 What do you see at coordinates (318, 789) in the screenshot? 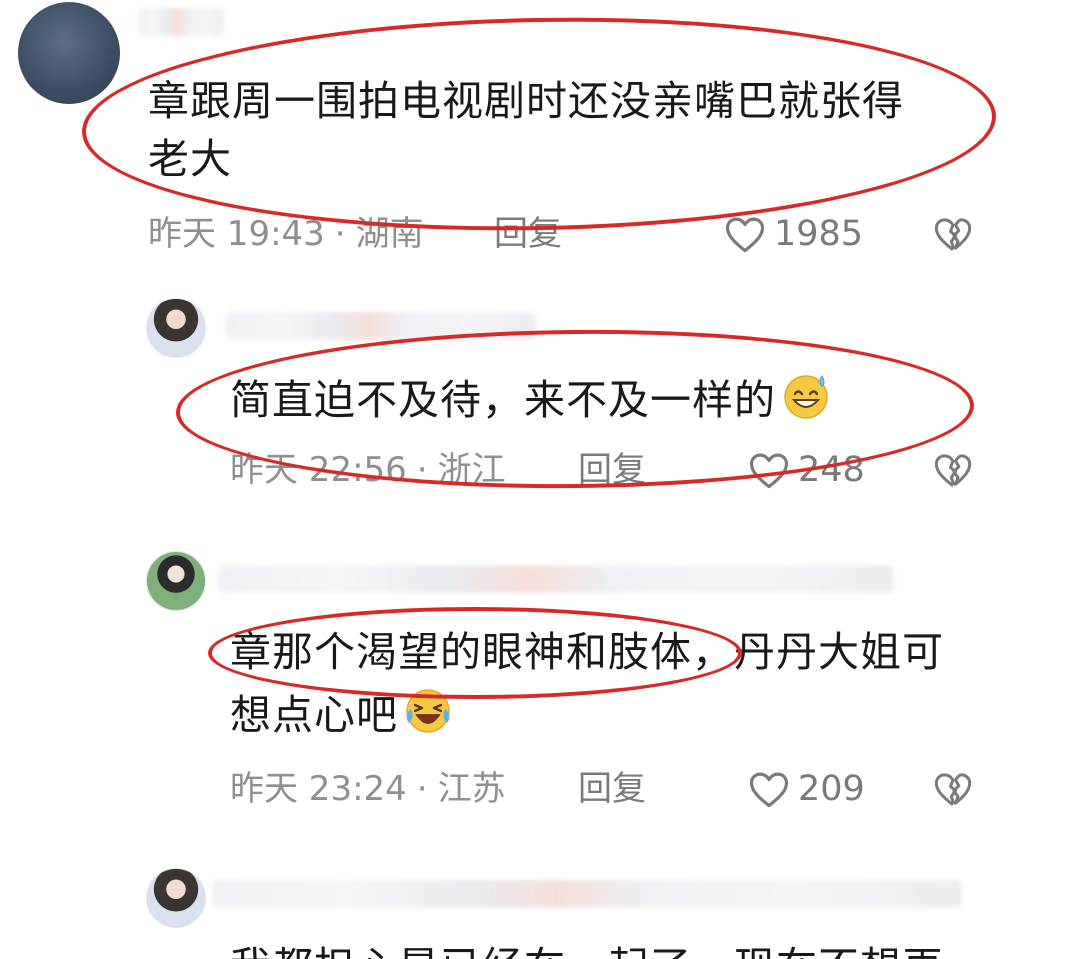
I see `comment-time: 昨天 23:24` at bounding box center [318, 789].